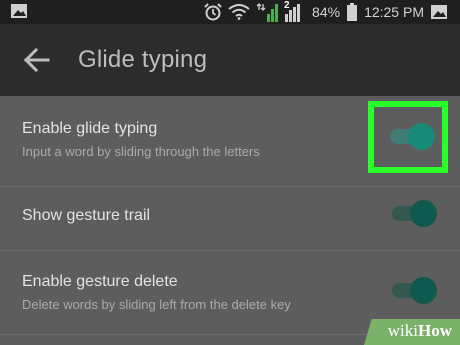 This screenshot has height=345, width=460. I want to click on alarm-icon, so click(213, 12).